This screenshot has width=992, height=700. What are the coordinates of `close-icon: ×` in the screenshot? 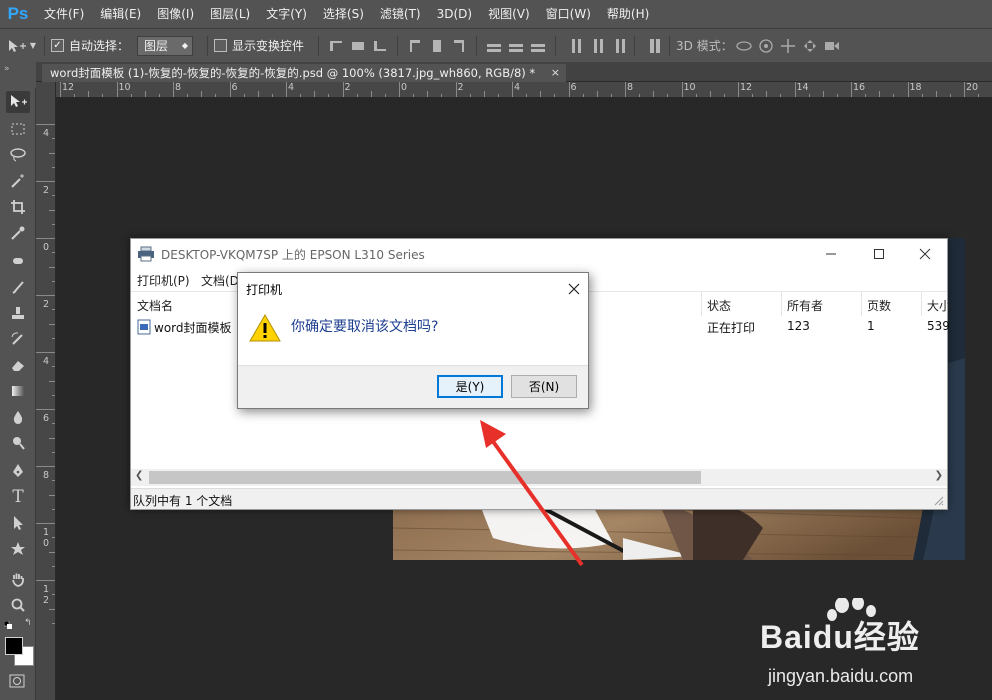 It's located at (555, 73).